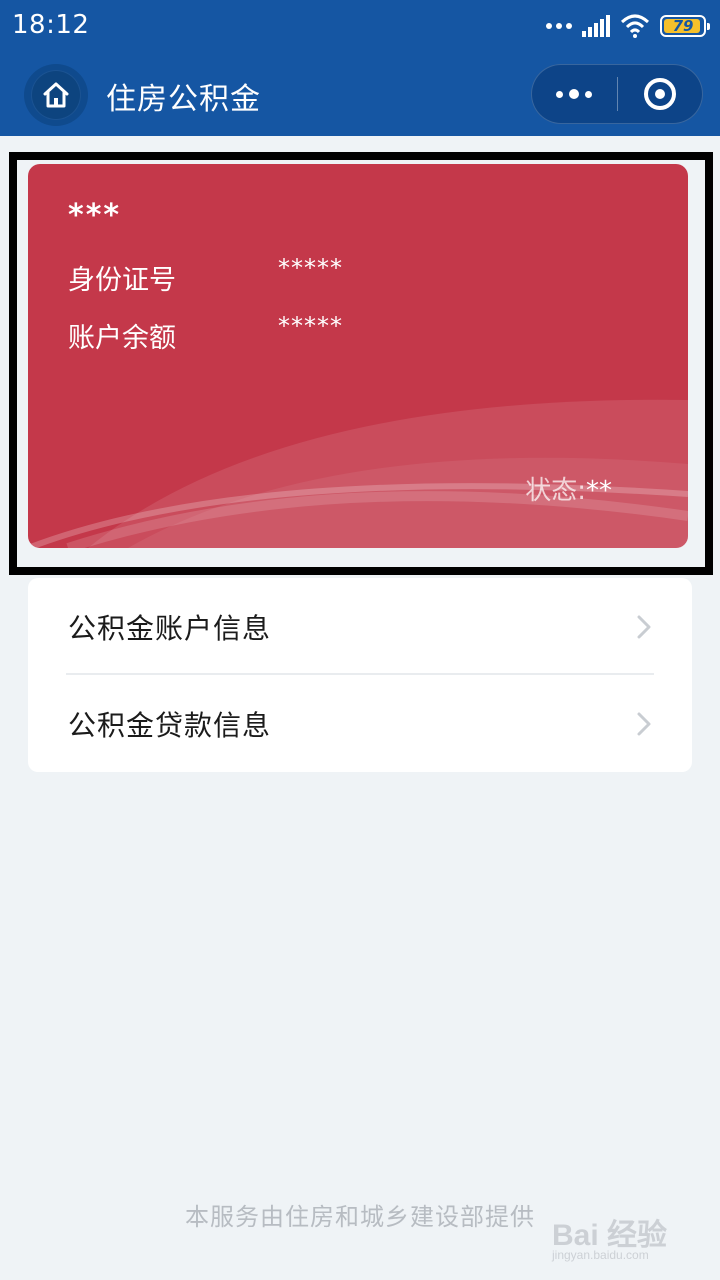 The width and height of the screenshot is (720, 1280). What do you see at coordinates (183, 99) in the screenshot?
I see `page-title: 住房公积金` at bounding box center [183, 99].